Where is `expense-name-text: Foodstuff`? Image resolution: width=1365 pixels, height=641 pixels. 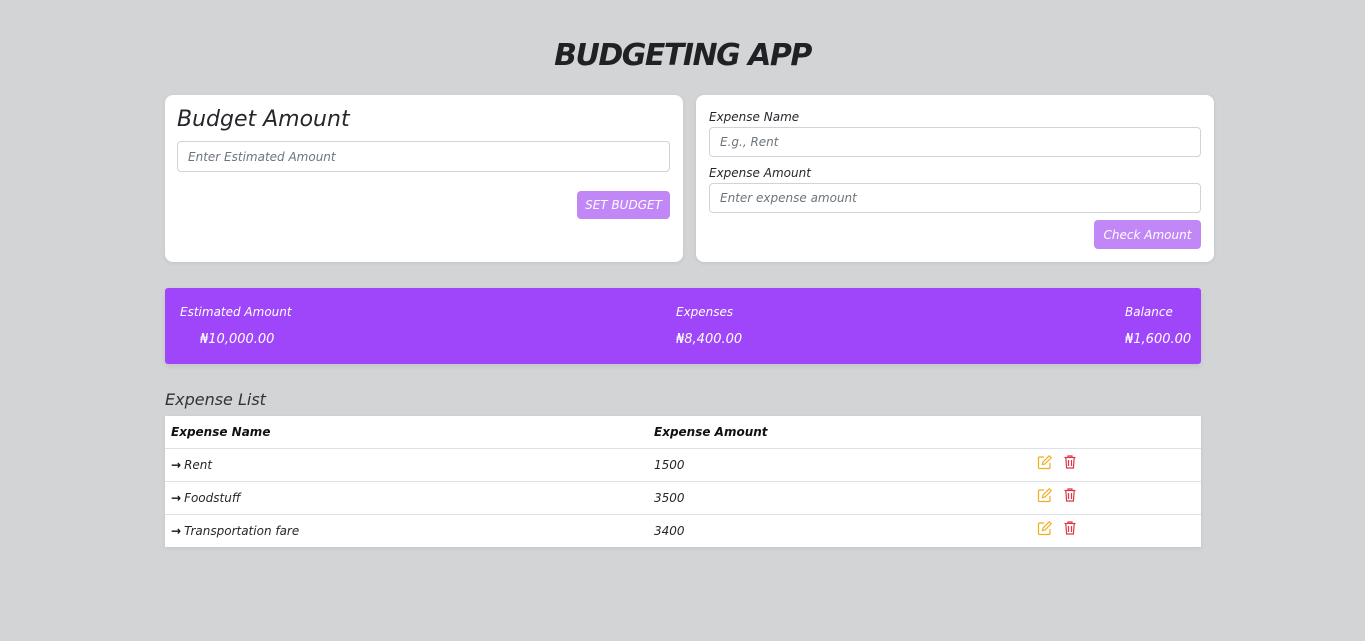 expense-name-text: Foodstuff is located at coordinates (212, 498).